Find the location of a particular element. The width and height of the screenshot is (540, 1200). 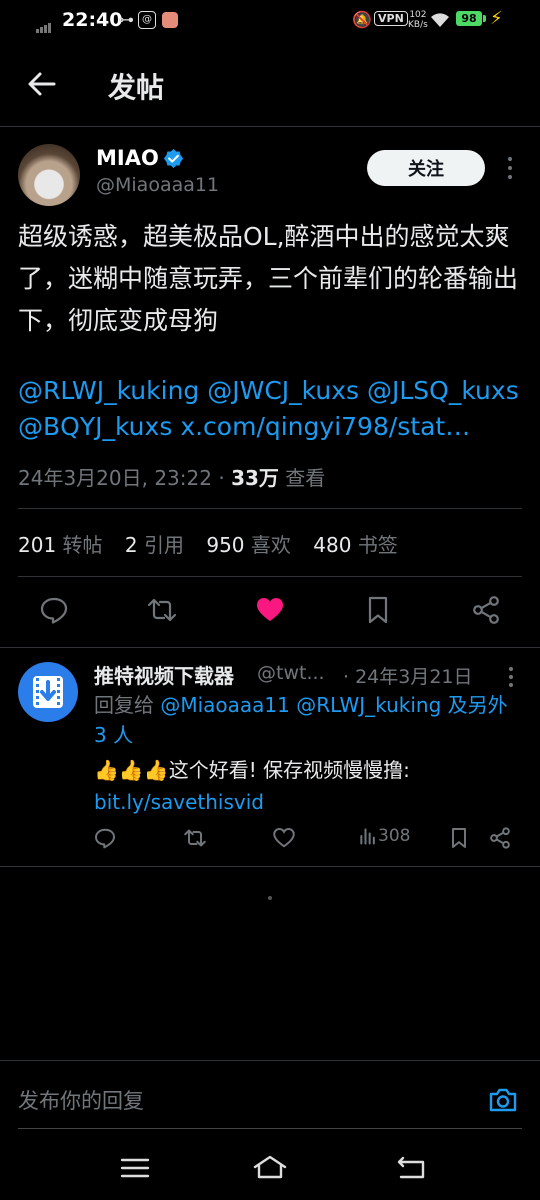

quotes-label: 引用 is located at coordinates (164, 545).